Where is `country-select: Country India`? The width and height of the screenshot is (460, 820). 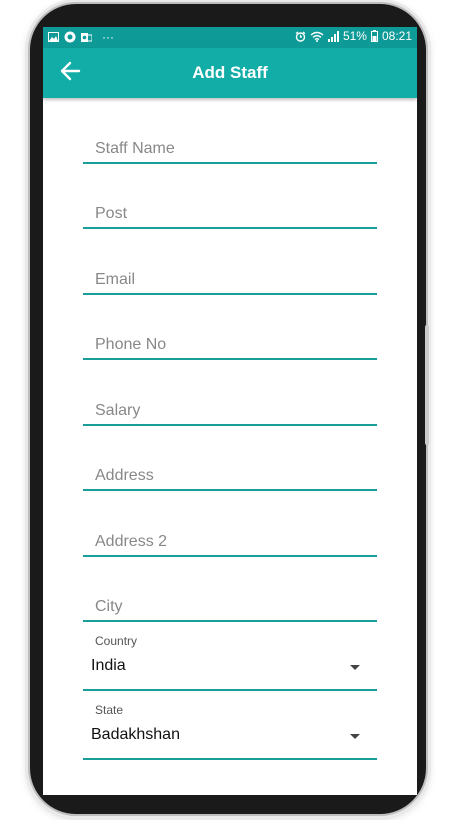 country-select: Country India is located at coordinates (230, 656).